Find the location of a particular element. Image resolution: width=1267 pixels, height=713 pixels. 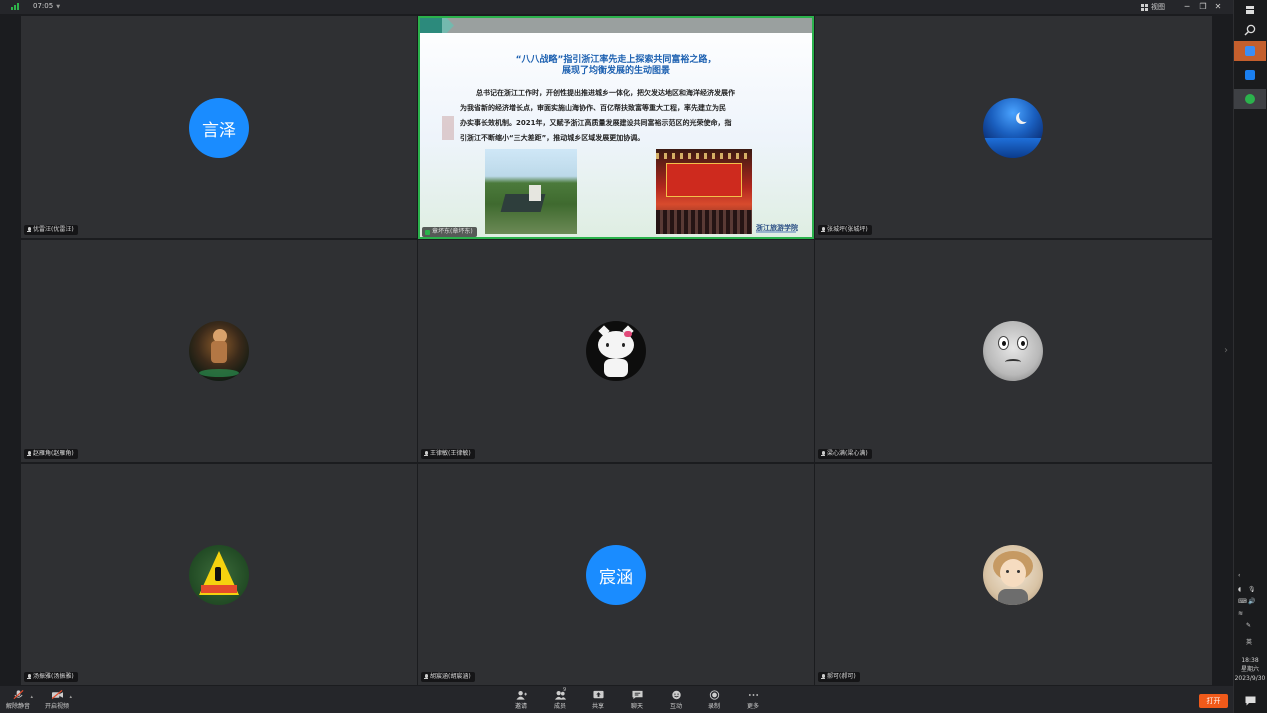

avatar: 言泽 is located at coordinates (219, 128).